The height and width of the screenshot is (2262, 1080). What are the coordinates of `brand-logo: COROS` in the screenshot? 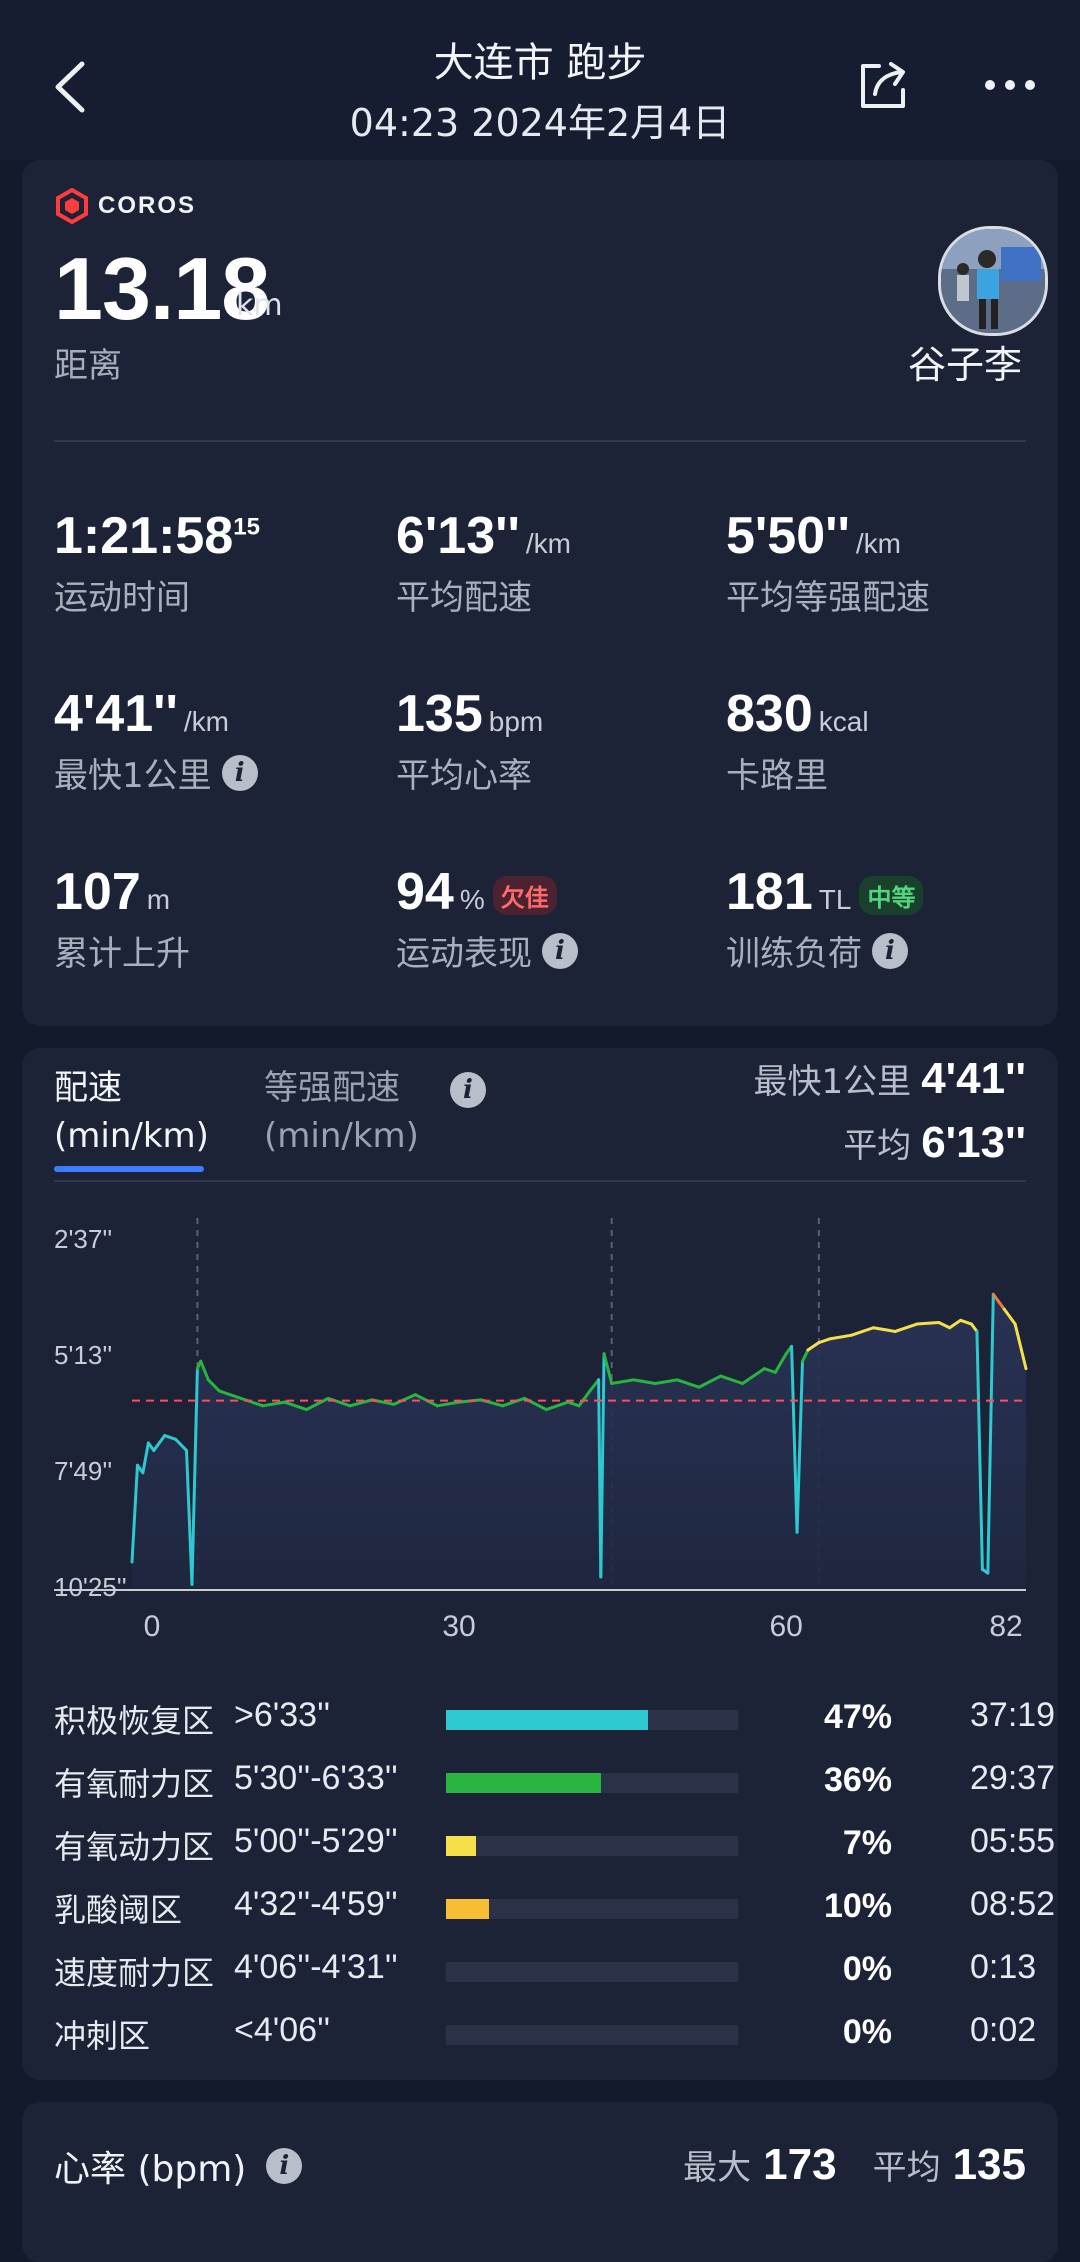 It's located at (125, 206).